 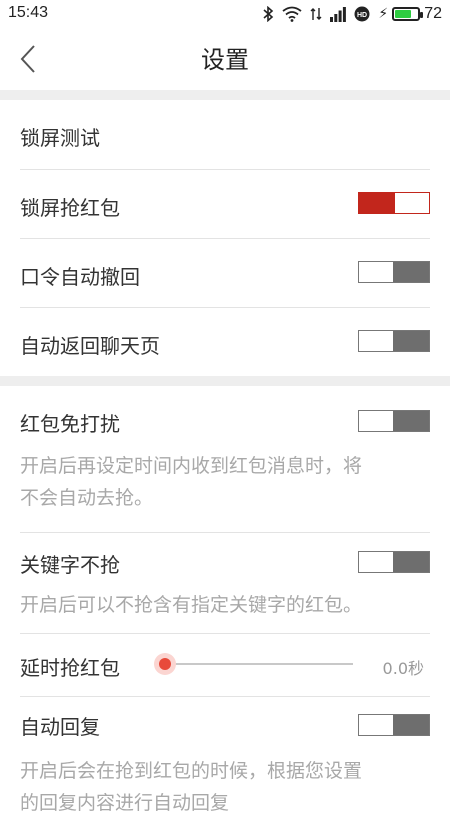 What do you see at coordinates (225, 342) in the screenshot?
I see `setting-row-auto-return: 自动返回聊天页` at bounding box center [225, 342].